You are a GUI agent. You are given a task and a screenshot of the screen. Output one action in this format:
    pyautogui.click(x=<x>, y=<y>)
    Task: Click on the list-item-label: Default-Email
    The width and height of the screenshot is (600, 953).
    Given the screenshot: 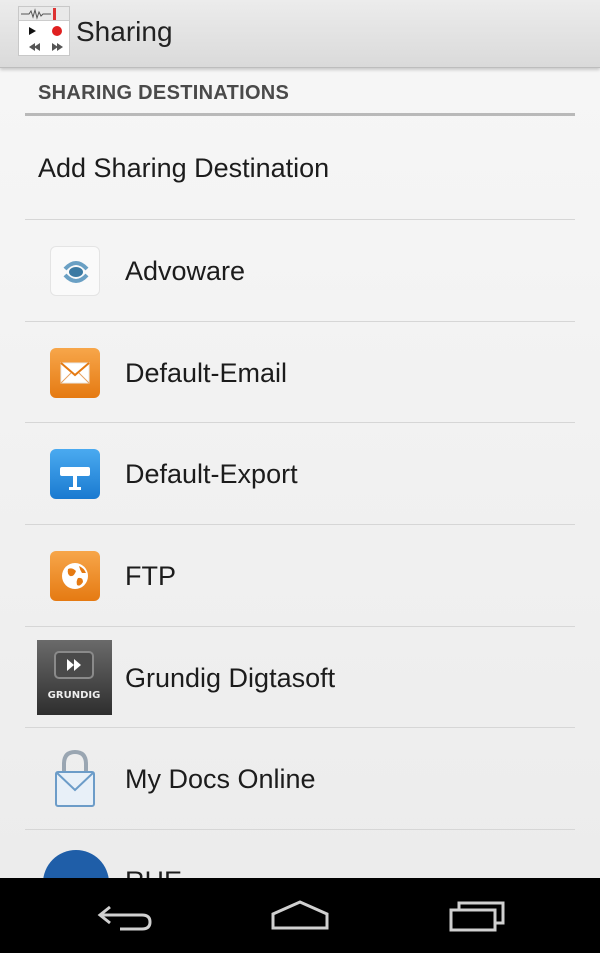 What is the action you would take?
    pyautogui.click(x=206, y=372)
    